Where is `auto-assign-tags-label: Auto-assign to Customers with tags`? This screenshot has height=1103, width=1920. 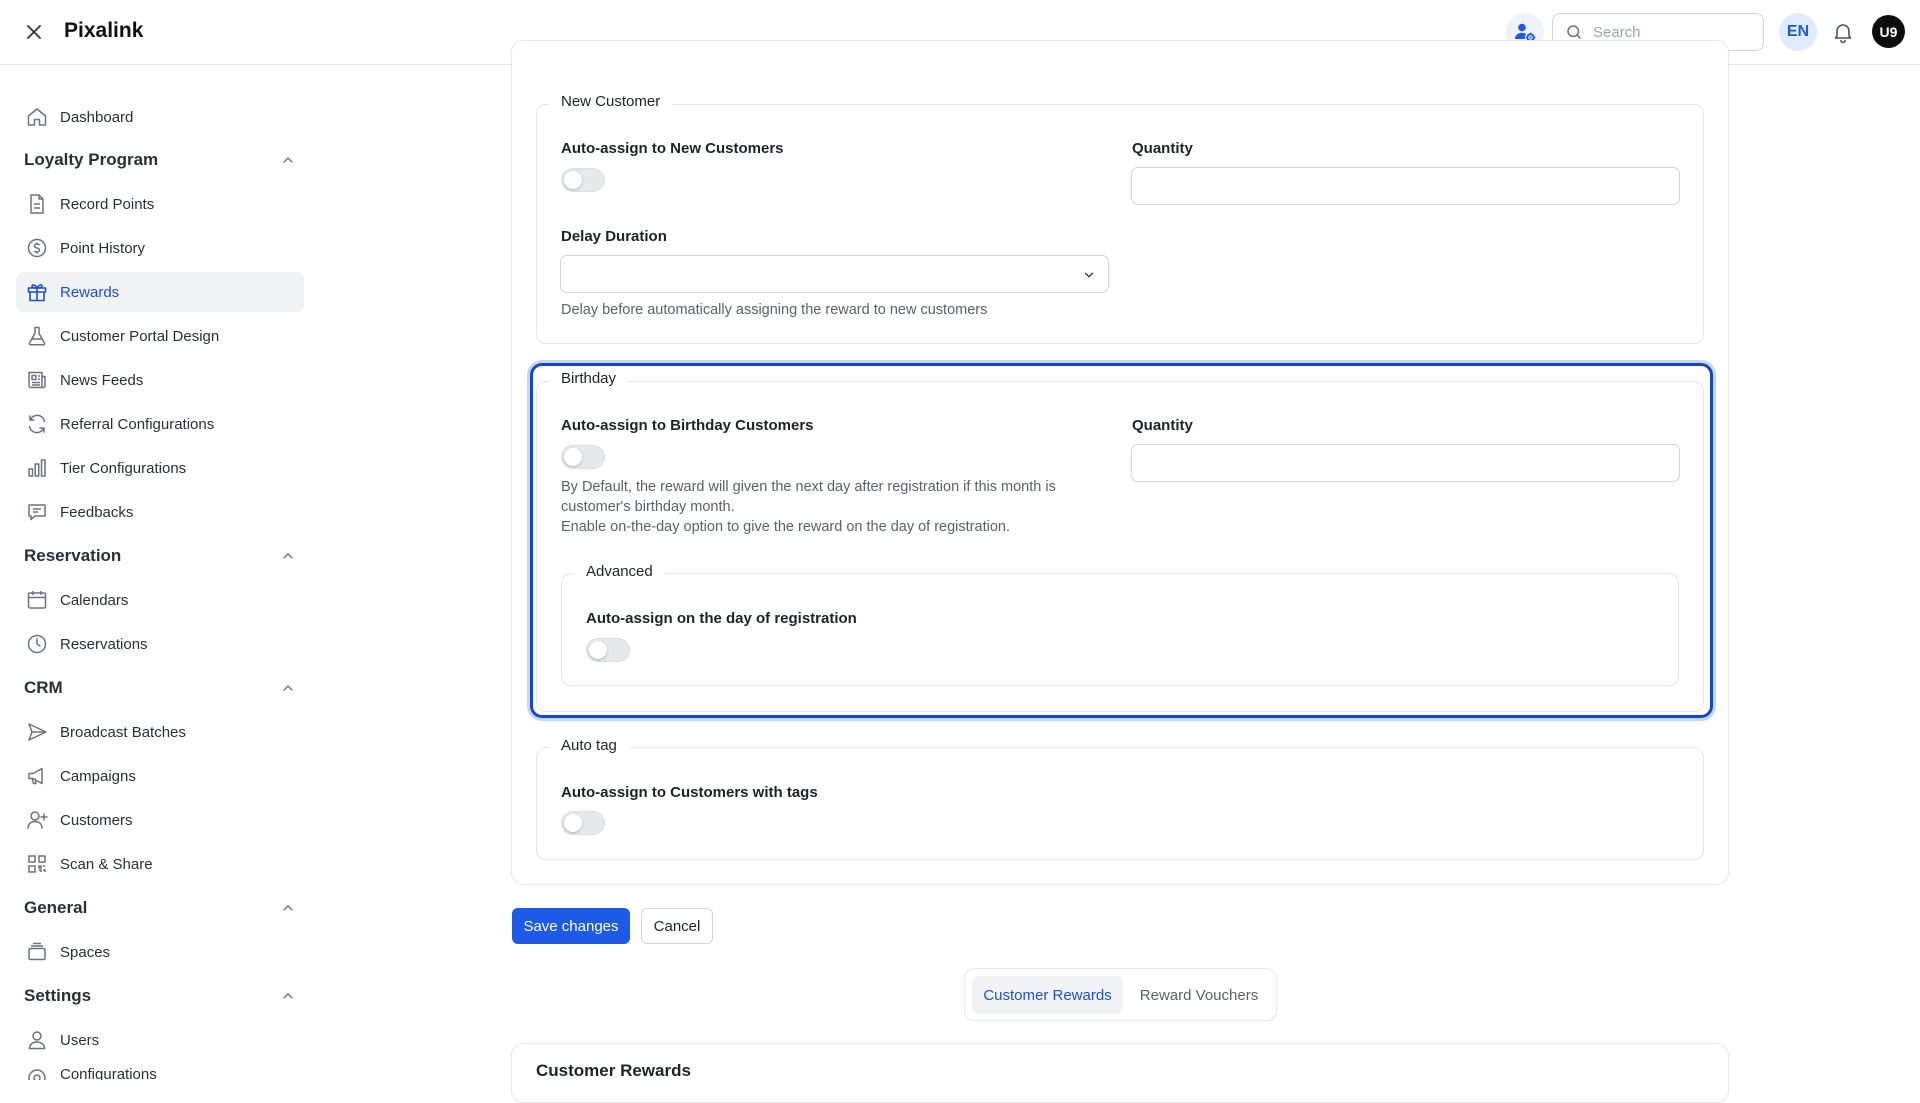 auto-assign-tags-label: Auto-assign to Customers with tags is located at coordinates (689, 792).